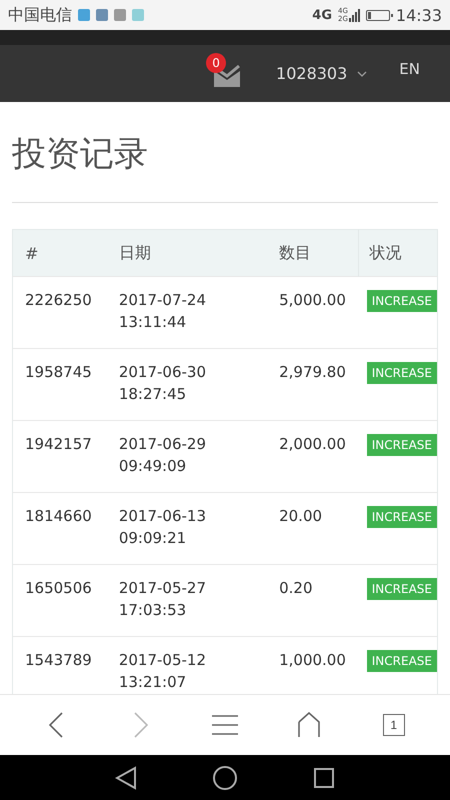 The height and width of the screenshot is (800, 450). What do you see at coordinates (162, 588) in the screenshot?
I see `record-date: 2017-05-27` at bounding box center [162, 588].